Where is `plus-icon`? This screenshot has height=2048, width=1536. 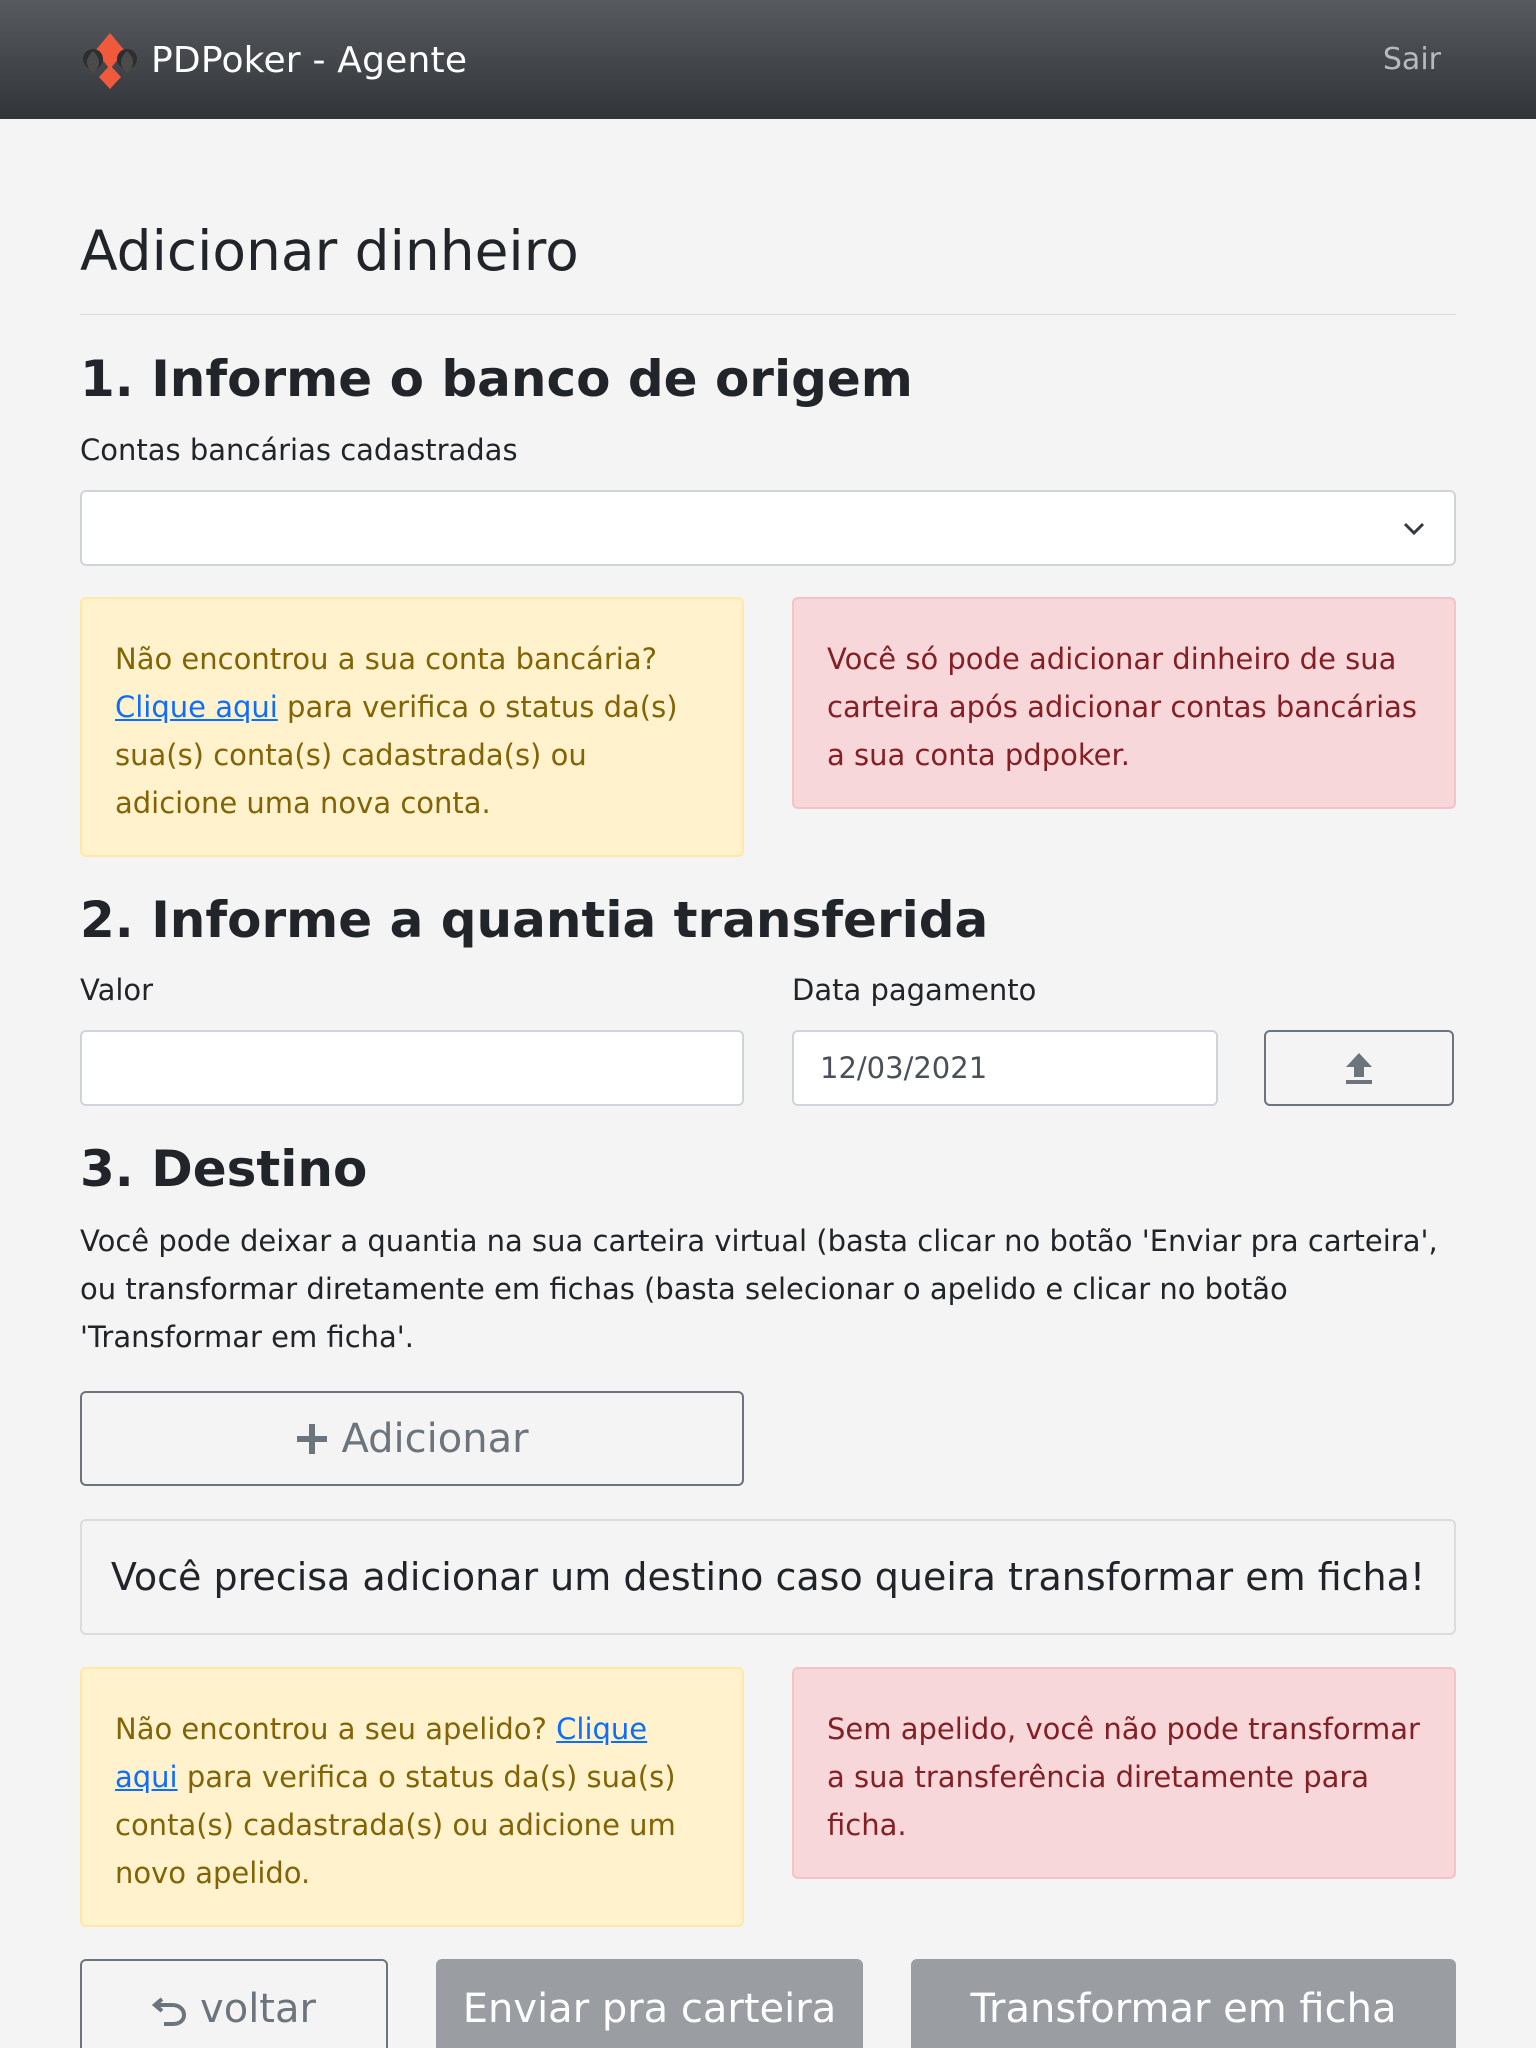 plus-icon is located at coordinates (312, 1438).